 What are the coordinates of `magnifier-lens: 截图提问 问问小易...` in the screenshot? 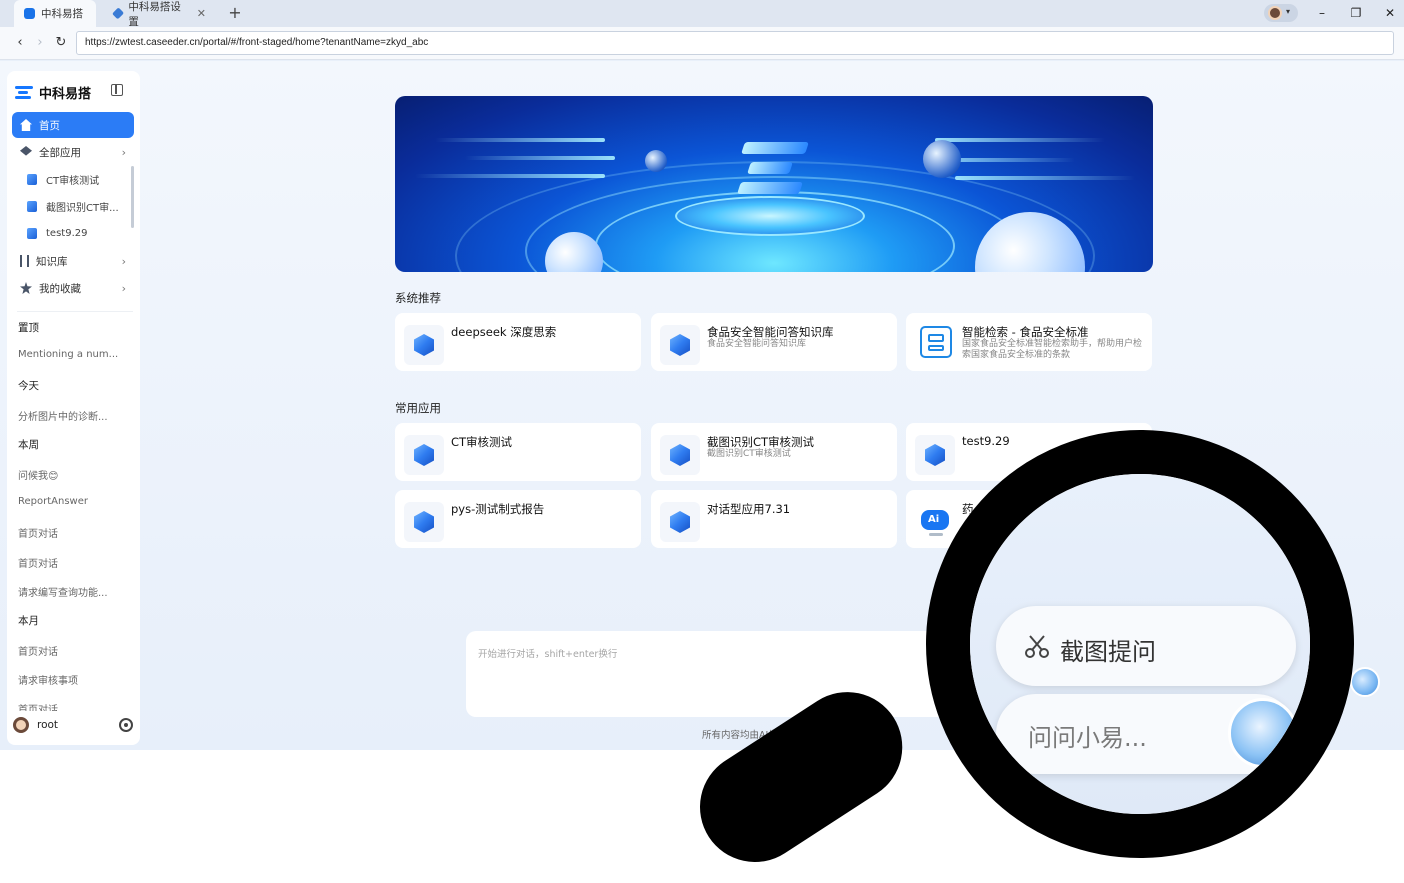 It's located at (1140, 644).